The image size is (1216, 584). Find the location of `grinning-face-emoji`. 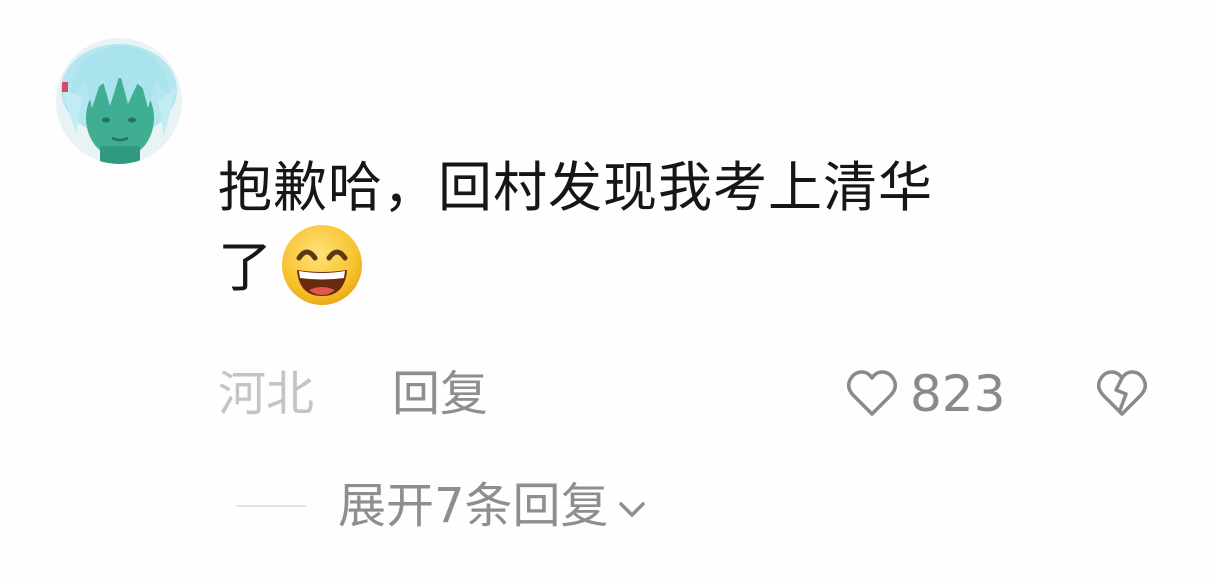

grinning-face-emoji is located at coordinates (322, 265).